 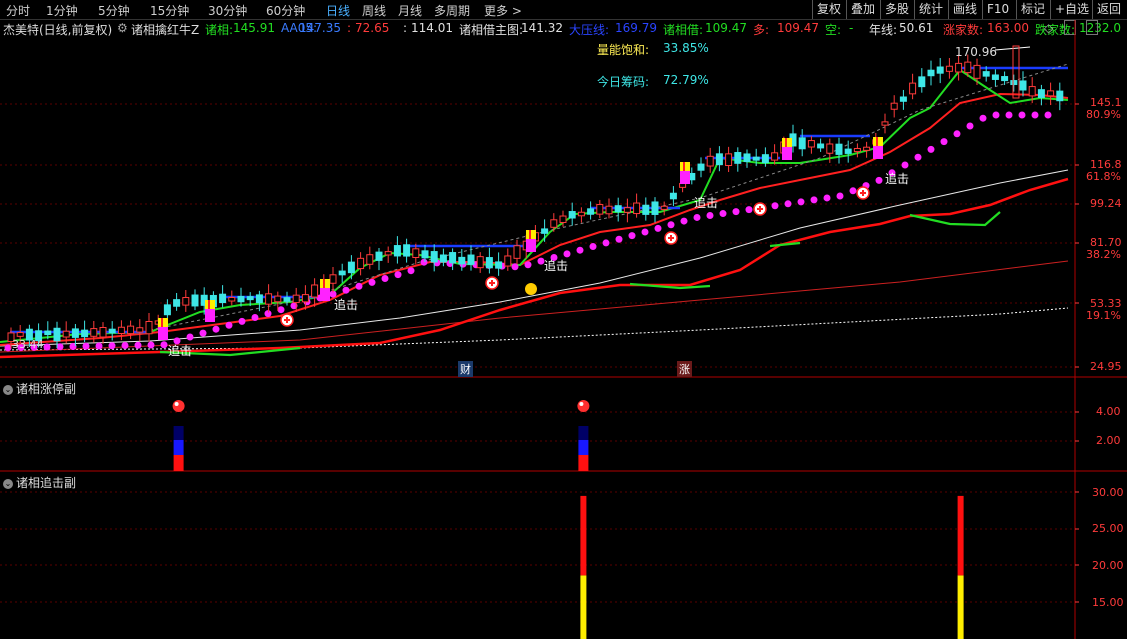 I want to click on price-tick: 24.95, so click(x=1106, y=366).